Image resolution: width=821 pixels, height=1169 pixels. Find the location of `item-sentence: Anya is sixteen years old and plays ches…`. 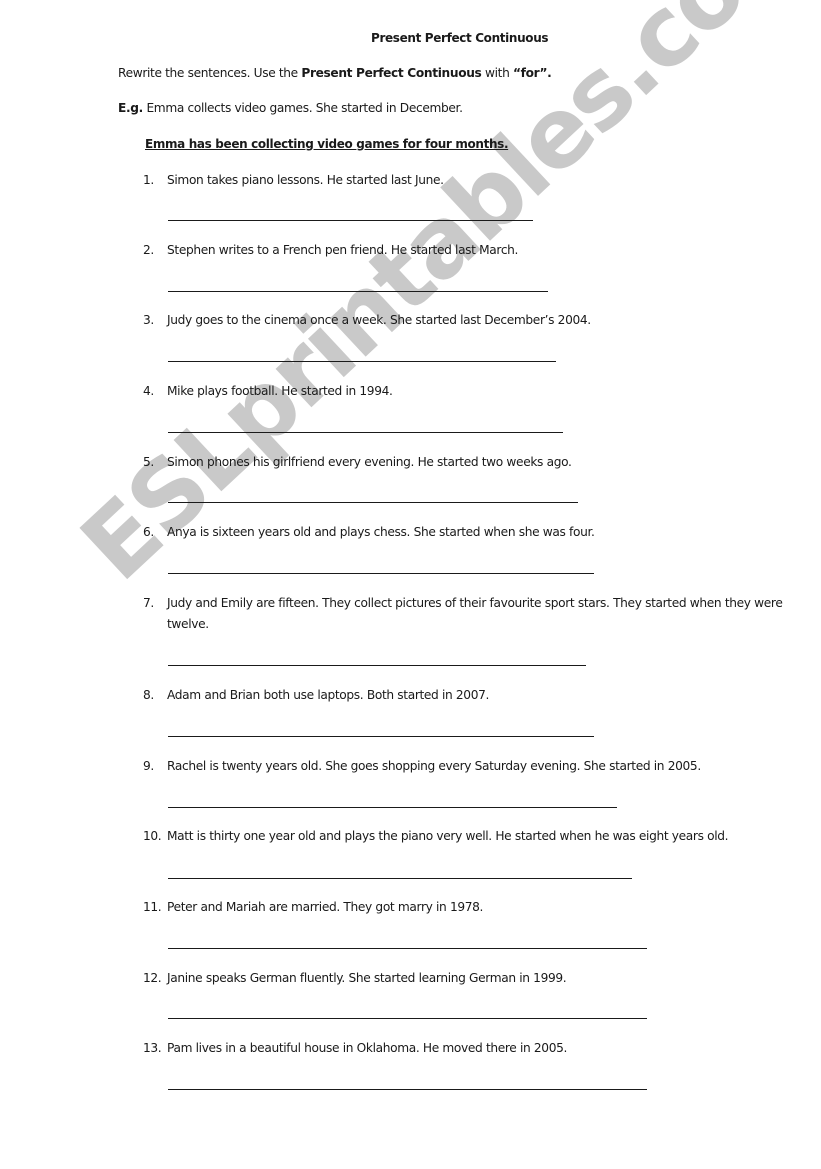

item-sentence: Anya is sixteen years old and plays ches… is located at coordinates (381, 532).